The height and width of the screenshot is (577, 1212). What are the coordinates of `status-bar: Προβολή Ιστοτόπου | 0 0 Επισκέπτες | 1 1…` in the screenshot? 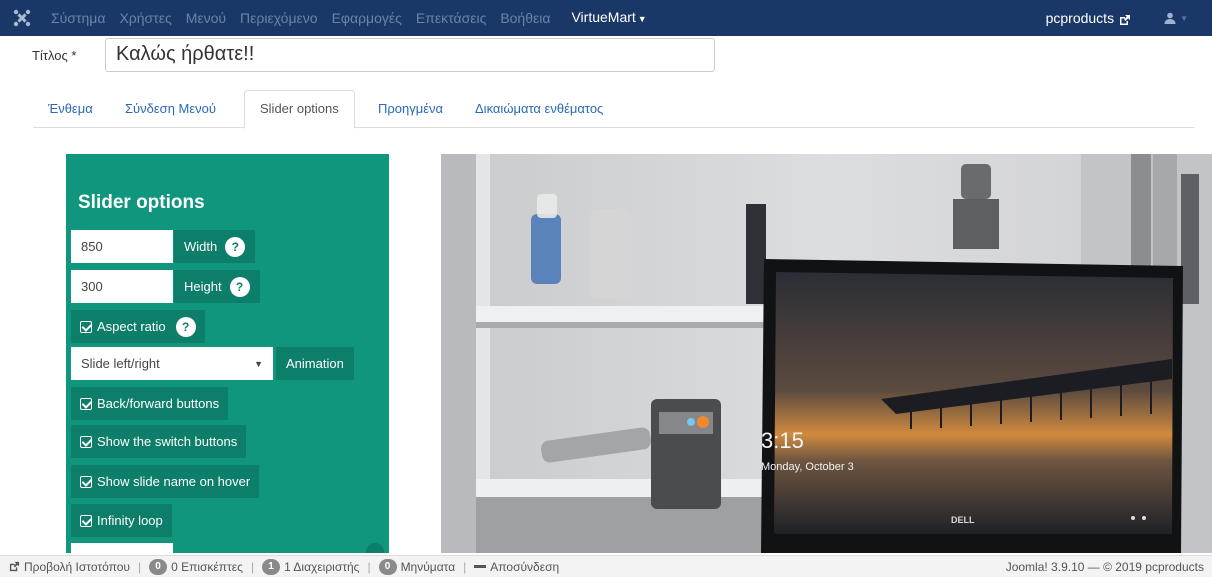 It's located at (606, 566).